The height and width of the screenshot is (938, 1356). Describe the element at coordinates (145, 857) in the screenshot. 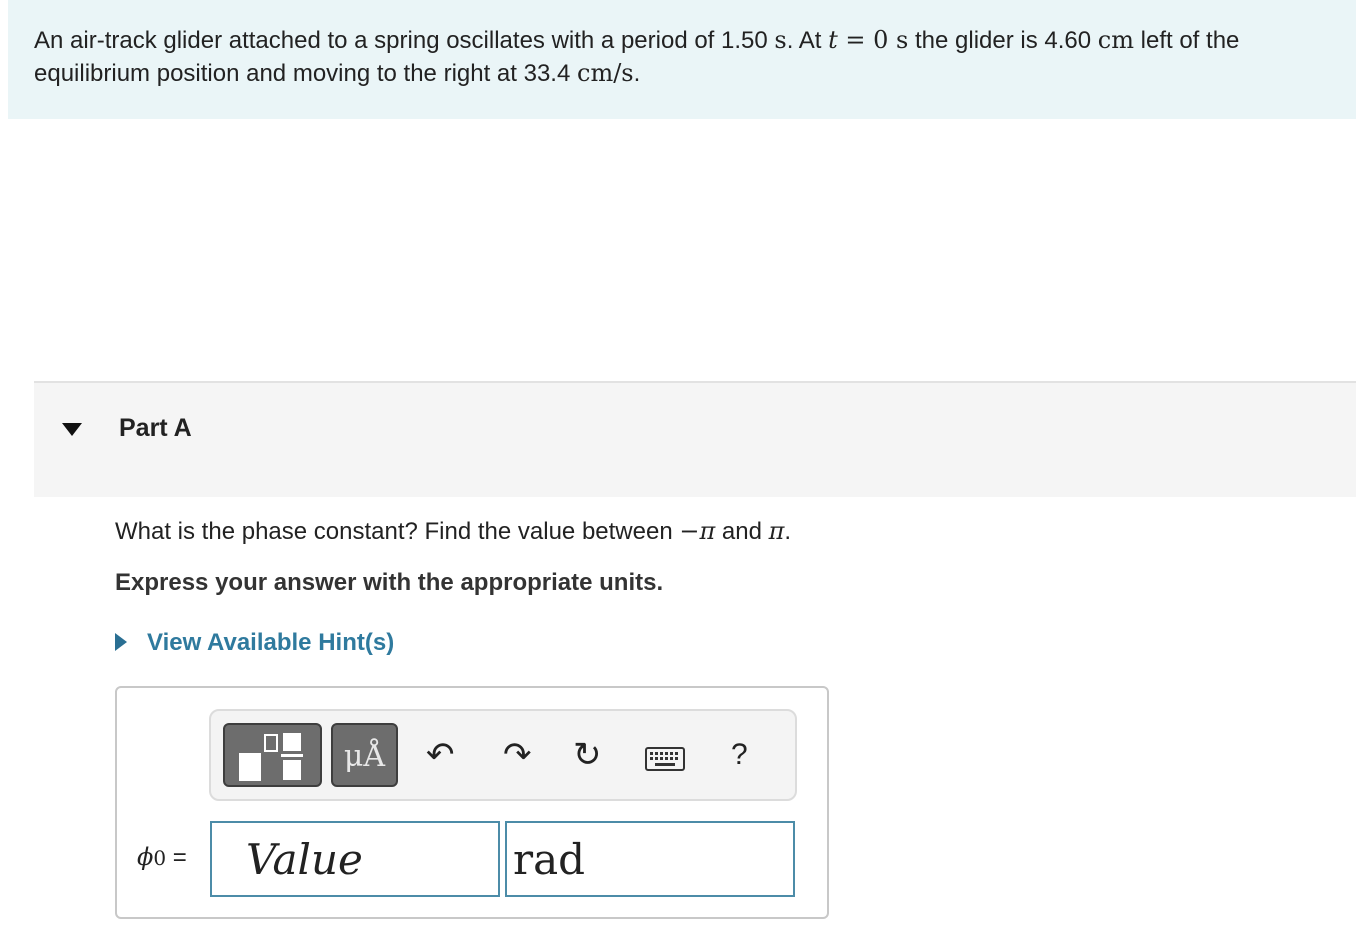

I see `phi-symbol: ϕ` at that location.